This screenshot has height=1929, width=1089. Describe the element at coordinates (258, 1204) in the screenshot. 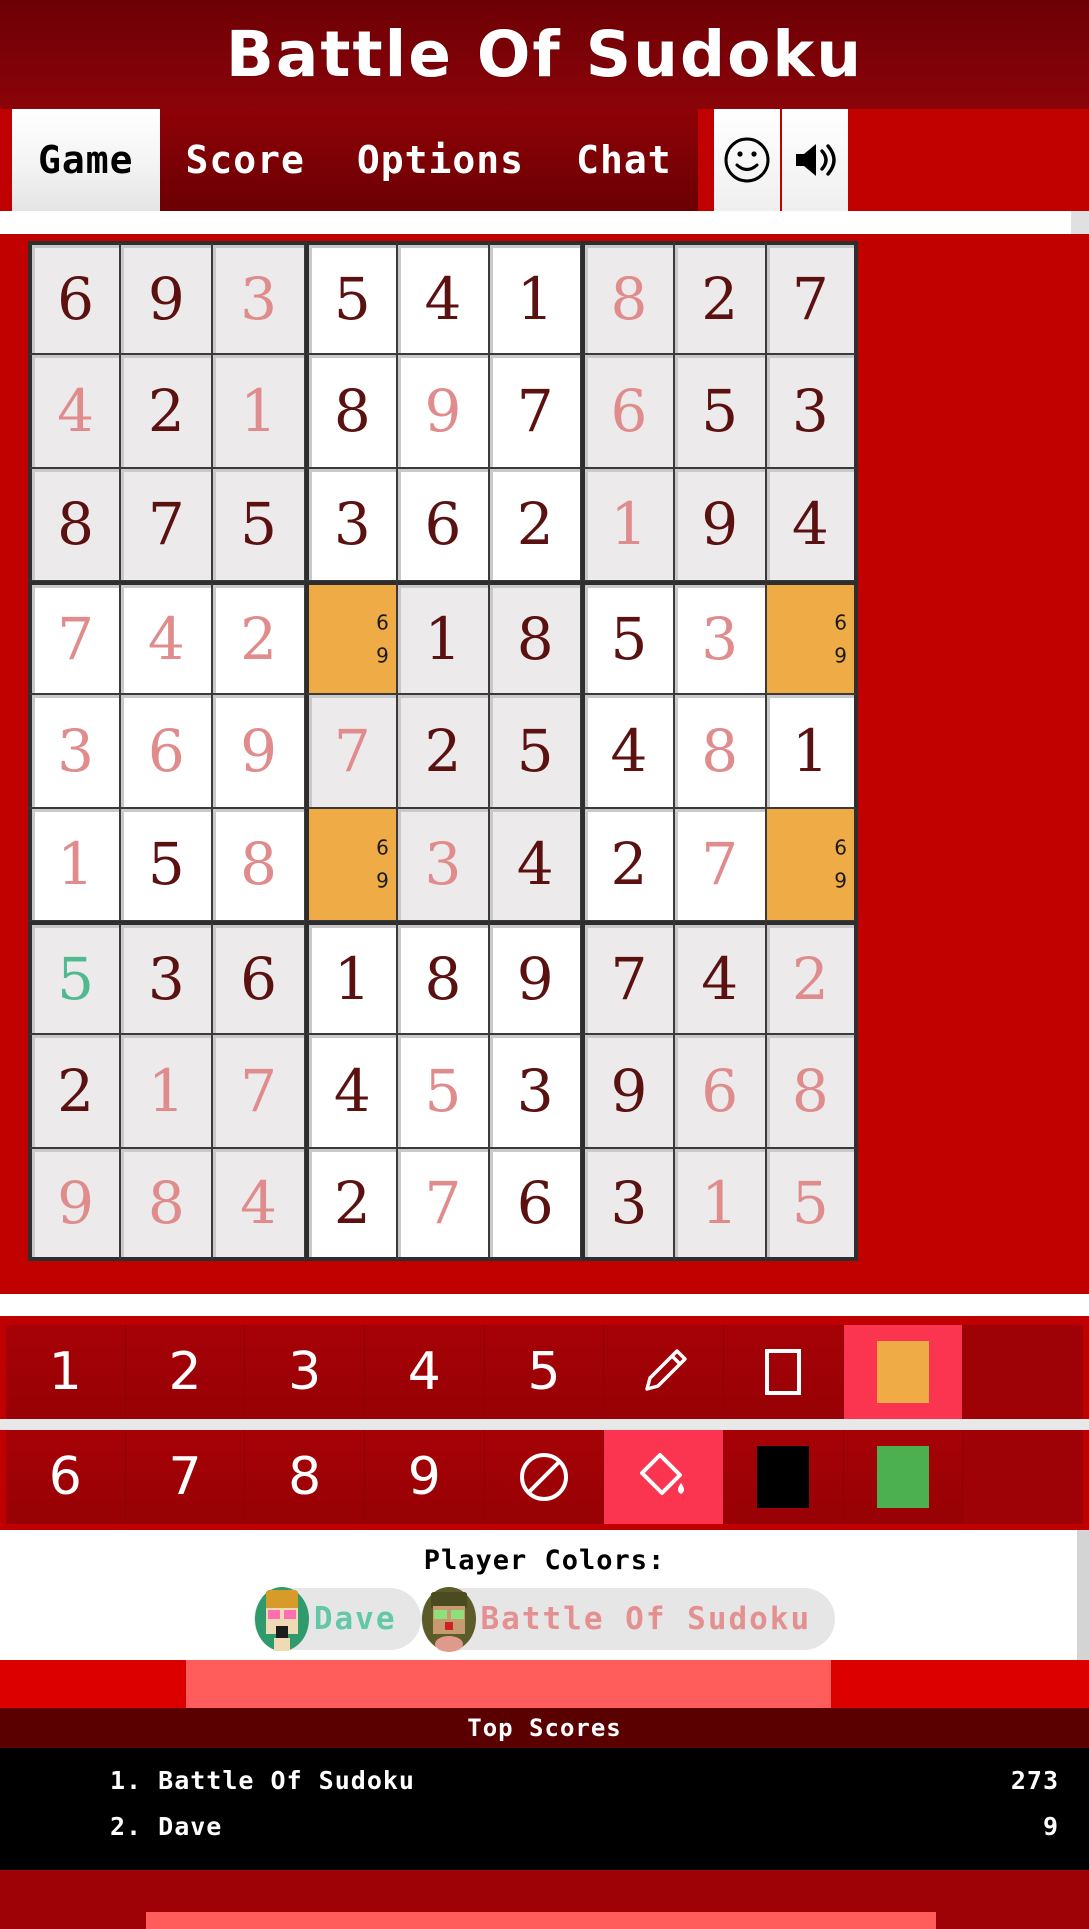

I see `grid-cell-r9-c3: 4` at that location.